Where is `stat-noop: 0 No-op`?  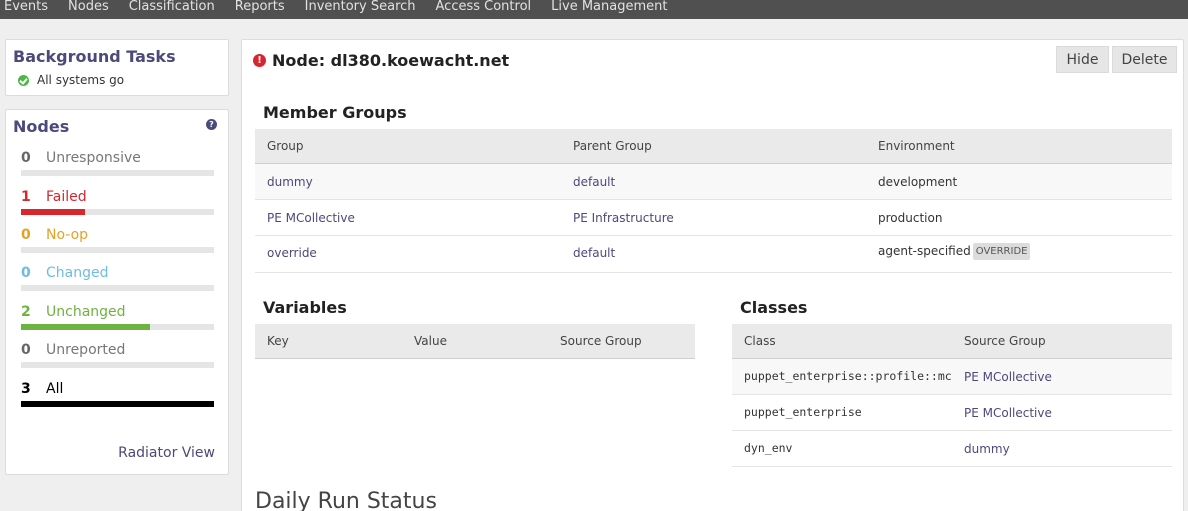 stat-noop: 0 No-op is located at coordinates (117, 242).